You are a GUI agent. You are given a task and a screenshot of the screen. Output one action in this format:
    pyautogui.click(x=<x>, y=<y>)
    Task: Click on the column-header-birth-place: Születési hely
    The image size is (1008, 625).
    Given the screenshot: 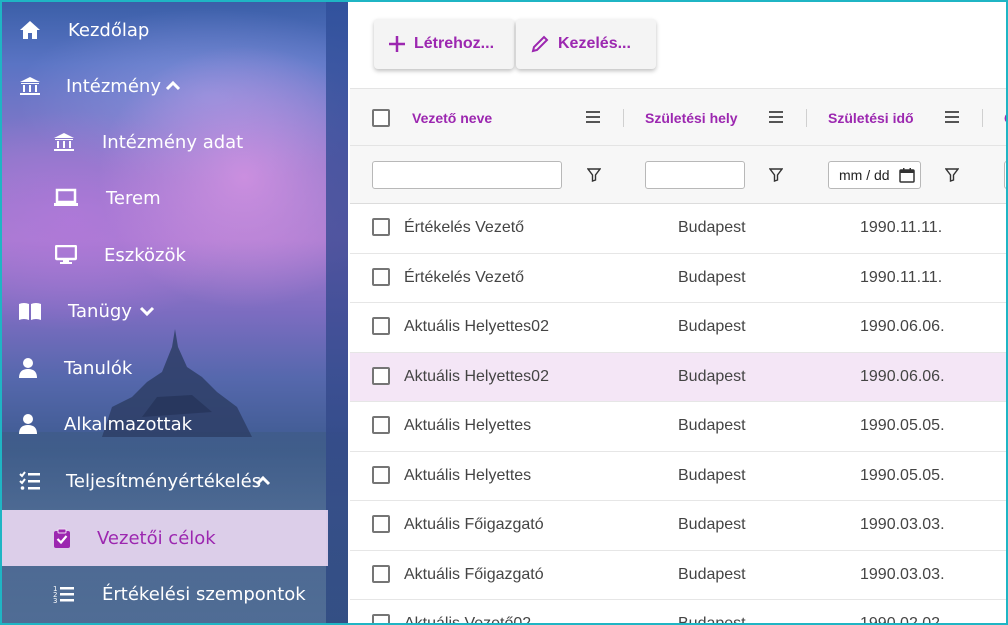 What is the action you would take?
    pyautogui.click(x=691, y=118)
    